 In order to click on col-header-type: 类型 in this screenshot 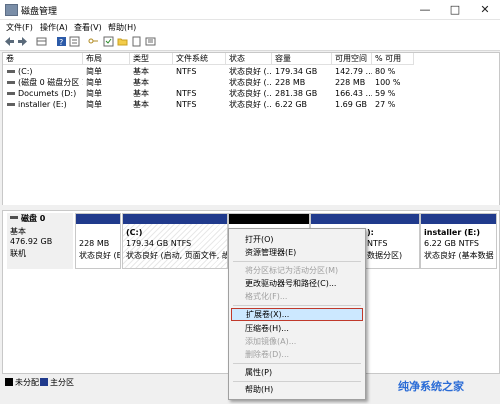, I will do `click(151, 59)`.